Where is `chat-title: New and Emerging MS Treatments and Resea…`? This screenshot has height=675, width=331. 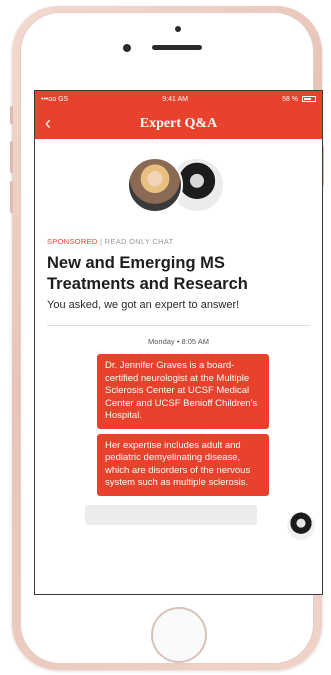
chat-title: New and Emerging MS Treatments and Resea… is located at coordinates (147, 273).